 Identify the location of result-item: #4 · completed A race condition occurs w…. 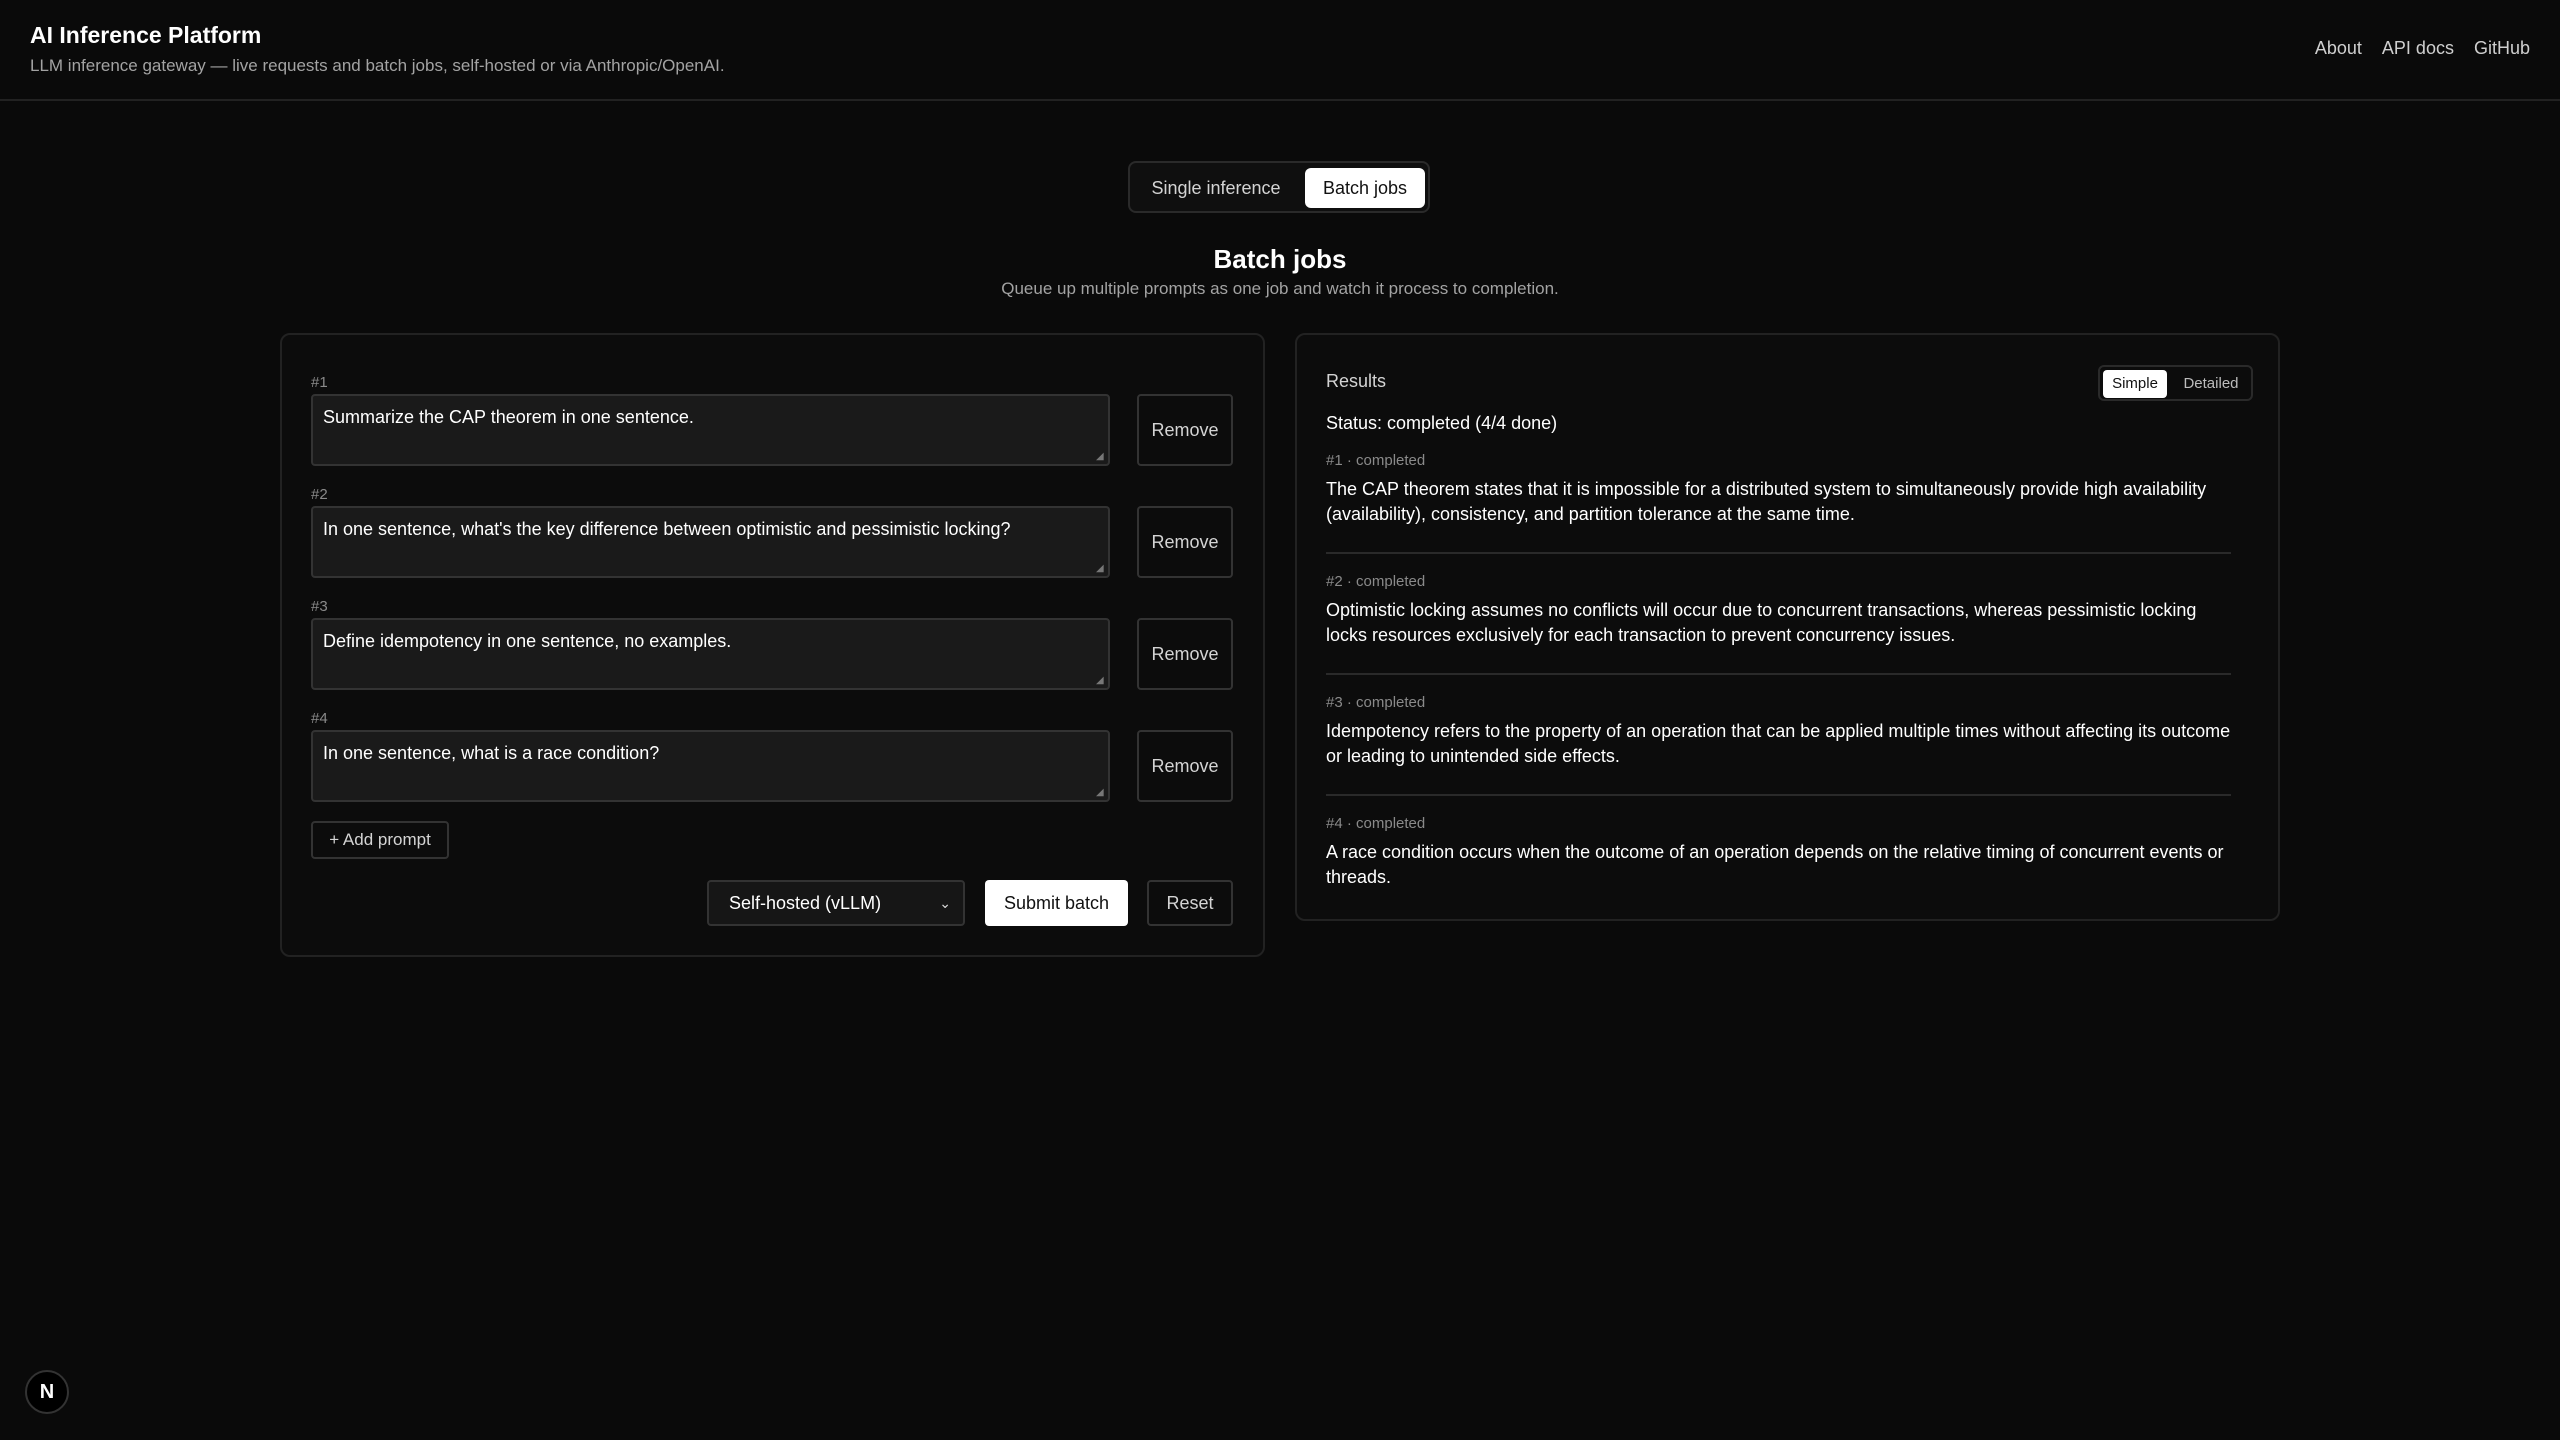
(1778, 852).